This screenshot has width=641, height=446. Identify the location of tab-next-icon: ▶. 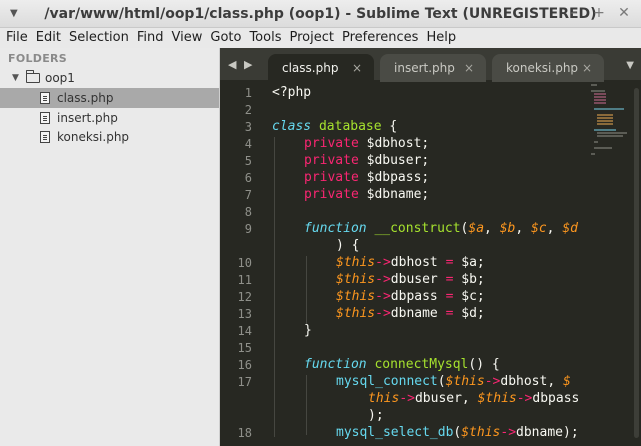
(248, 64).